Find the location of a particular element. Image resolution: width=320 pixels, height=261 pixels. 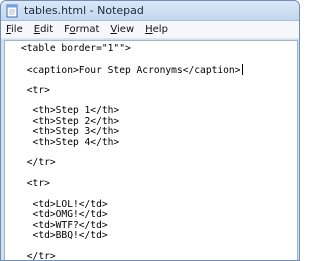

code-line-17: <td>OMG!</td> is located at coordinates (64, 215).